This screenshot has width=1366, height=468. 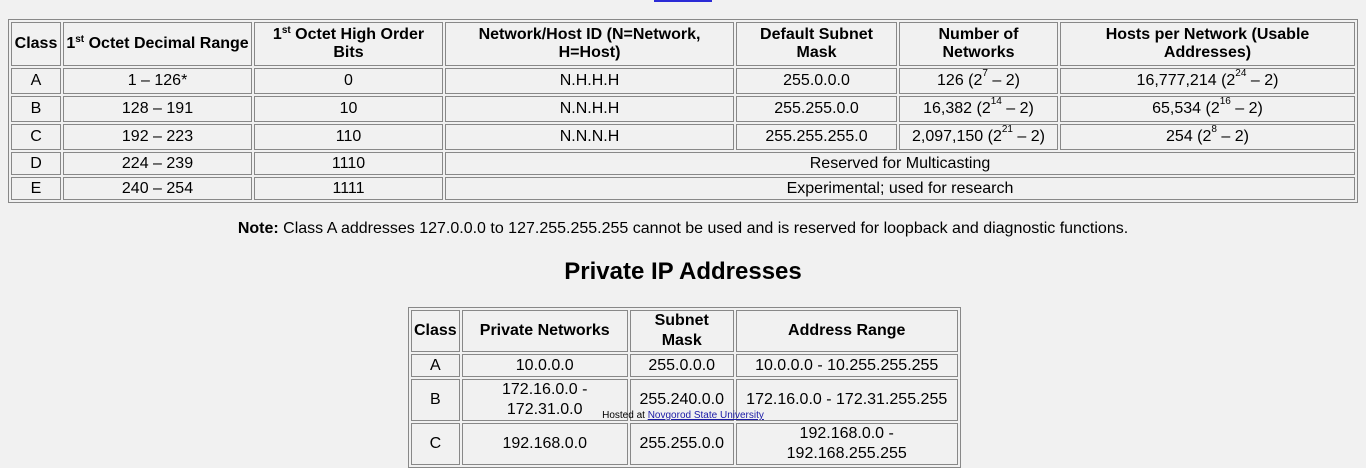 I want to click on cell-subnet-mask: 255.255.0.0, so click(x=681, y=444).